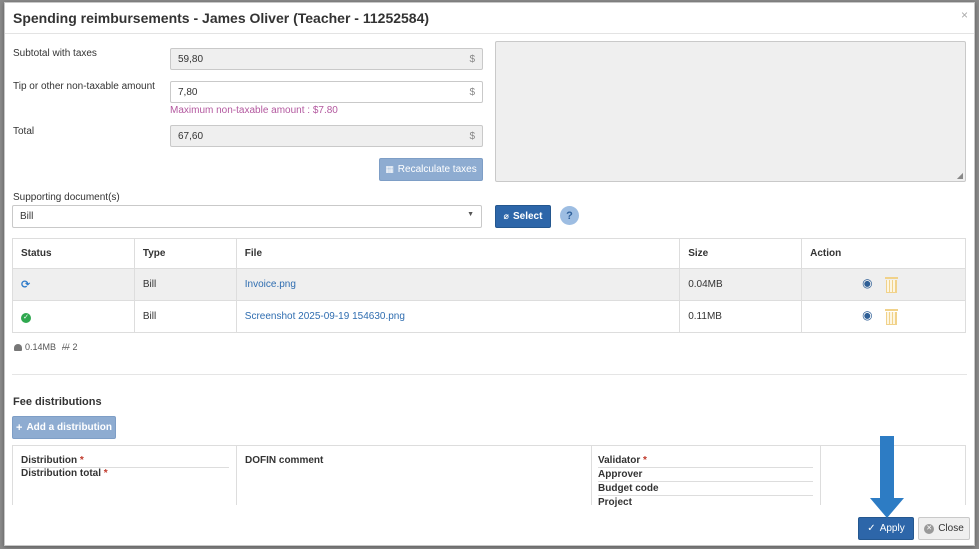  What do you see at coordinates (325, 316) in the screenshot?
I see `file-link: Screenshot 2025-09-19 154630.png` at bounding box center [325, 316].